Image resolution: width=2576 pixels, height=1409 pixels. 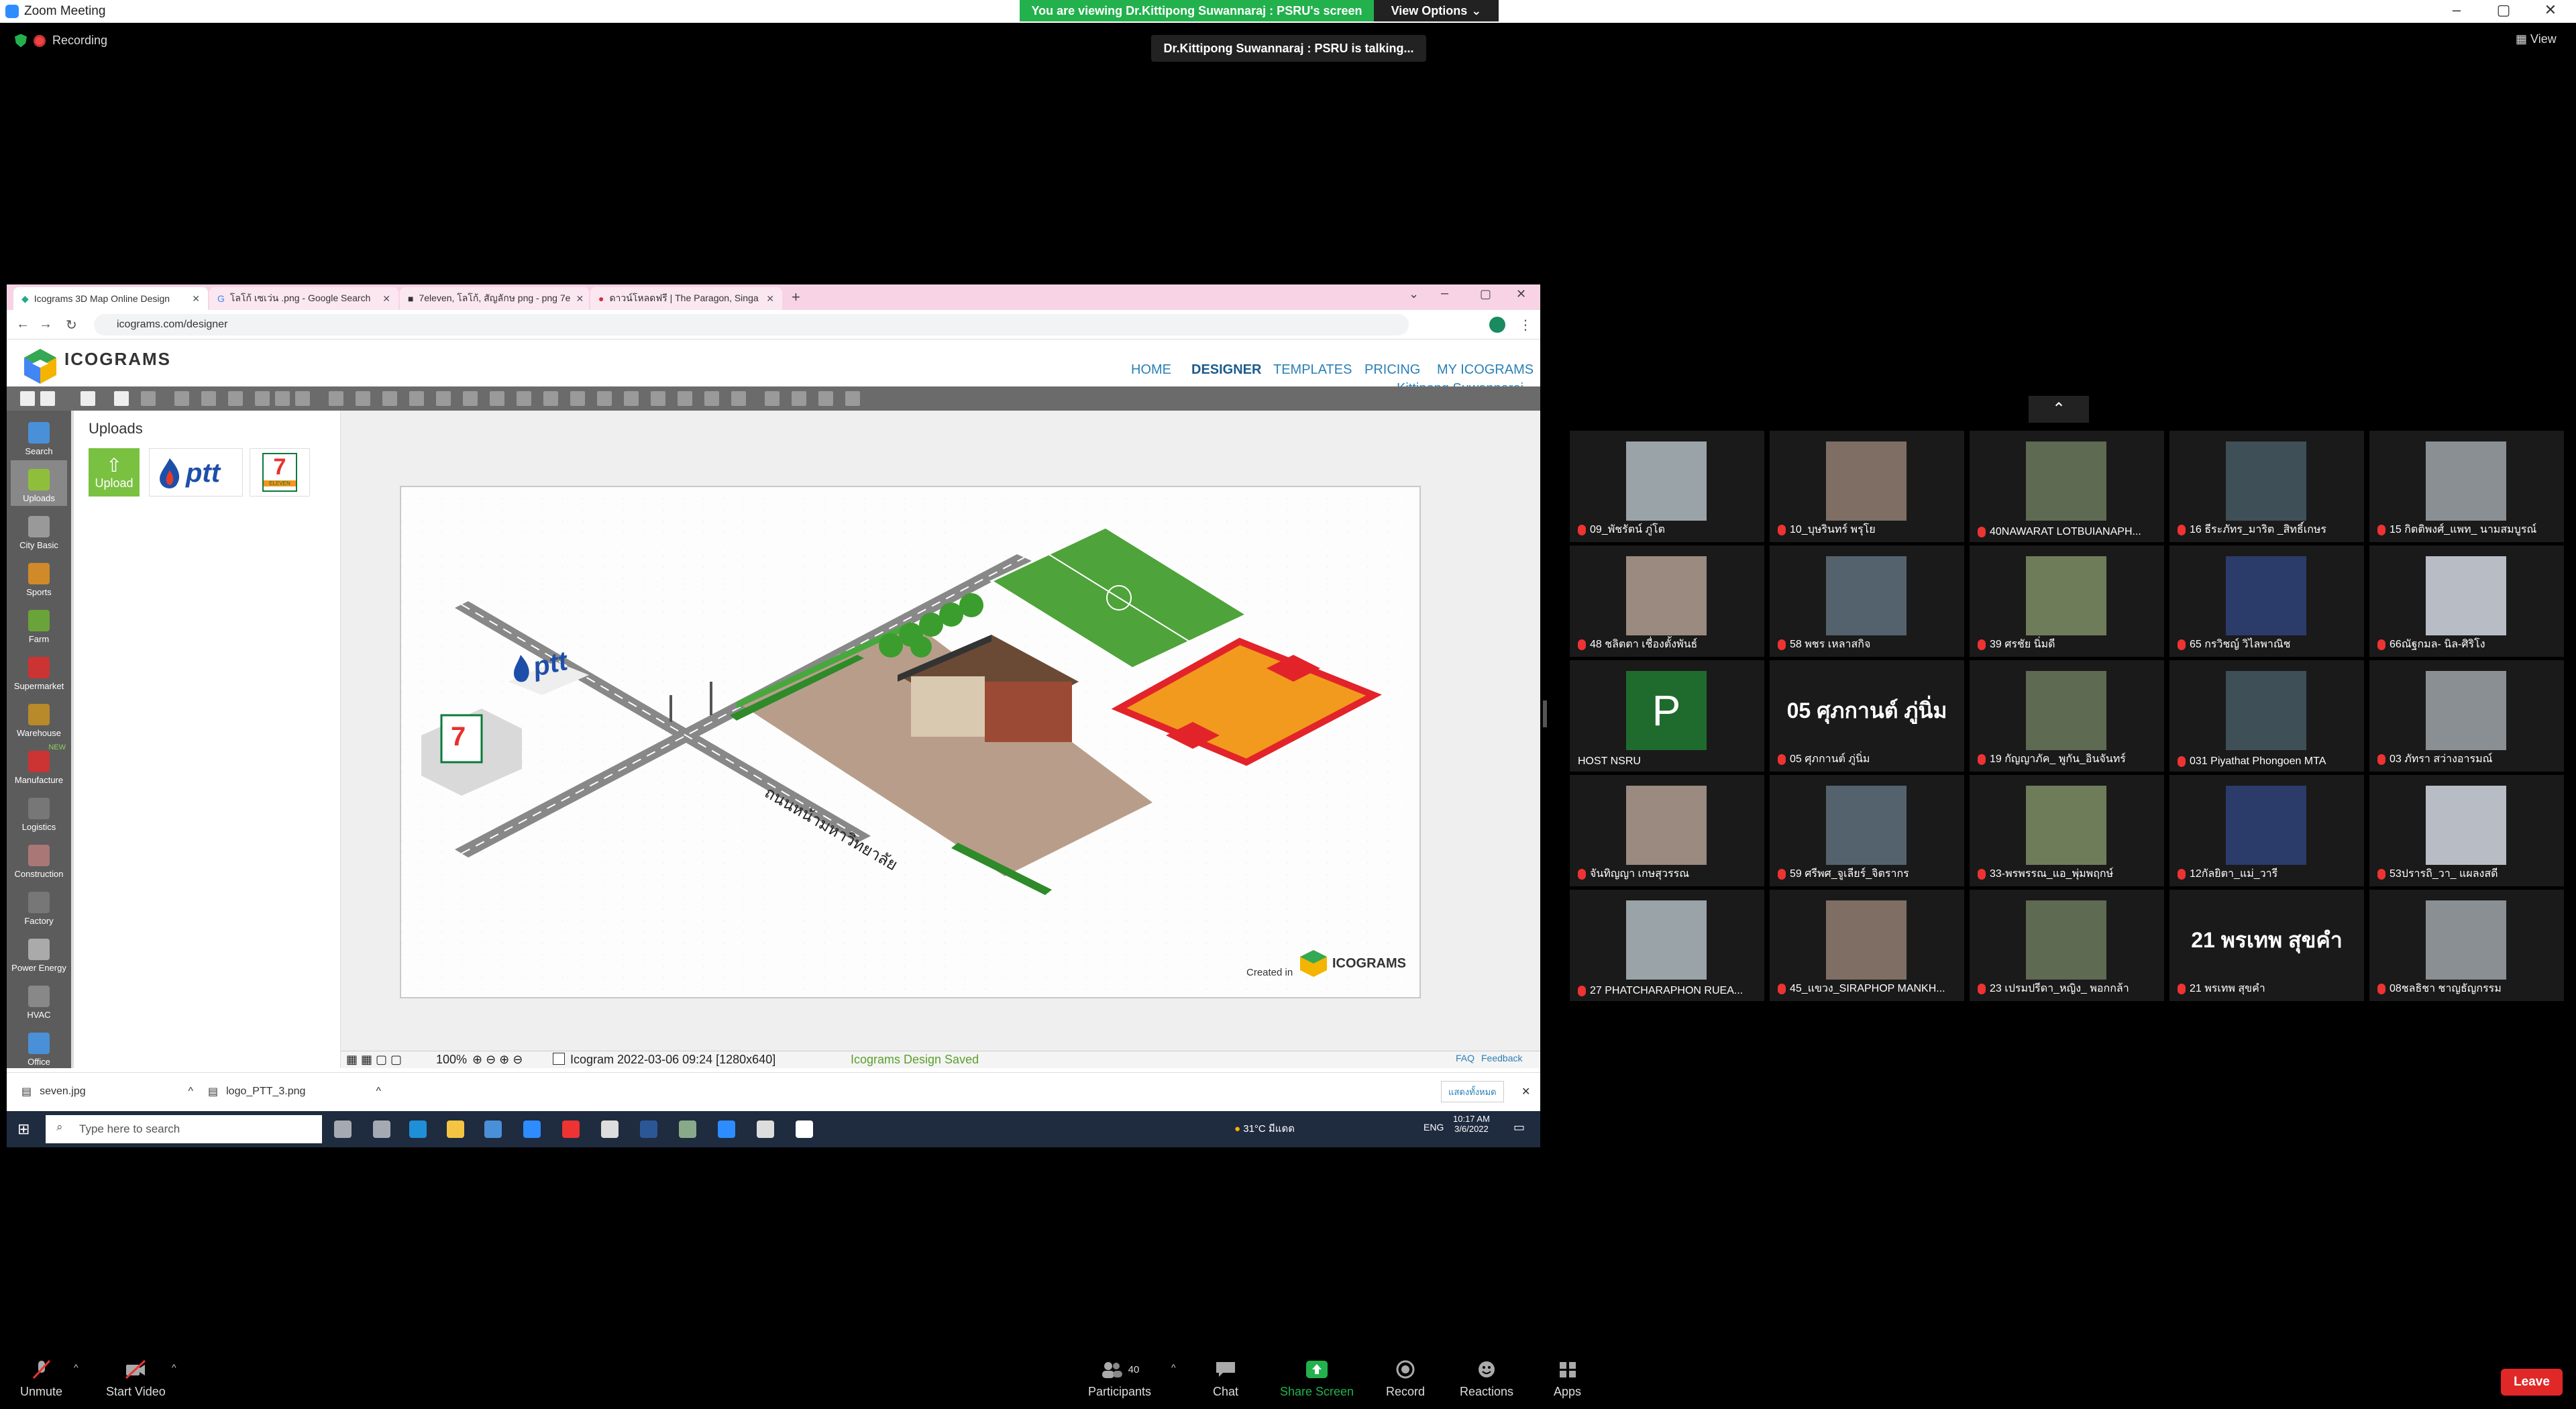 What do you see at coordinates (1392, 370) in the screenshot?
I see `menu-pricing: PRICING` at bounding box center [1392, 370].